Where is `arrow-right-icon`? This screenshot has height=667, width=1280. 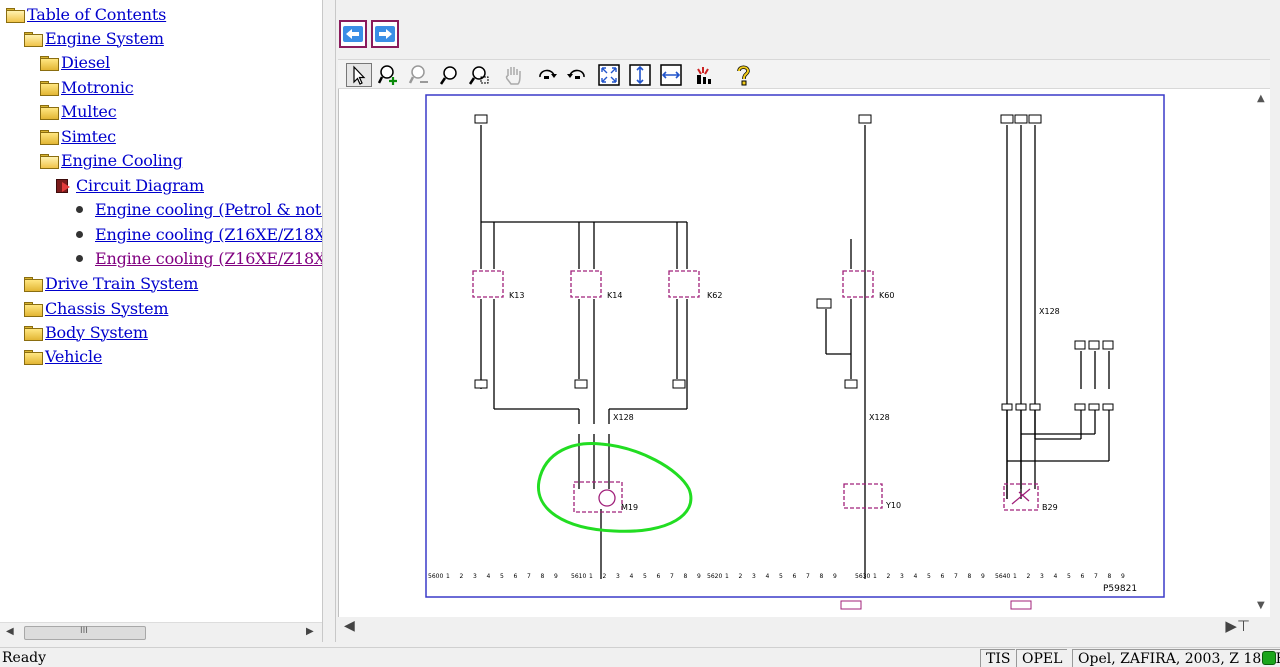
arrow-right-icon is located at coordinates (385, 34).